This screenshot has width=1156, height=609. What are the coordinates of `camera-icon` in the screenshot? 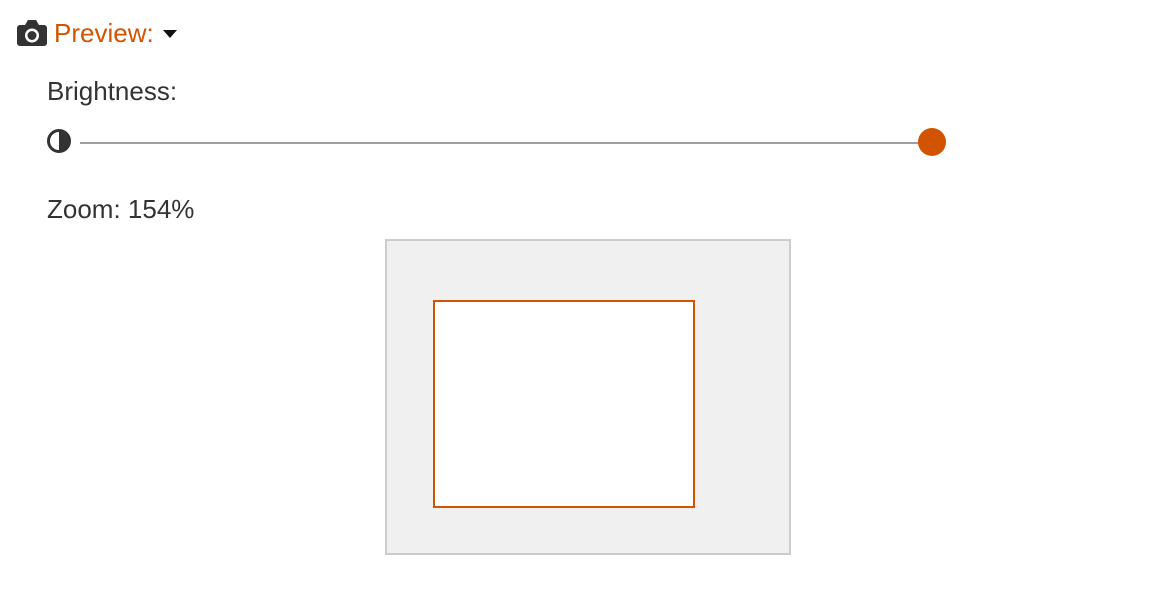 It's located at (32, 33).